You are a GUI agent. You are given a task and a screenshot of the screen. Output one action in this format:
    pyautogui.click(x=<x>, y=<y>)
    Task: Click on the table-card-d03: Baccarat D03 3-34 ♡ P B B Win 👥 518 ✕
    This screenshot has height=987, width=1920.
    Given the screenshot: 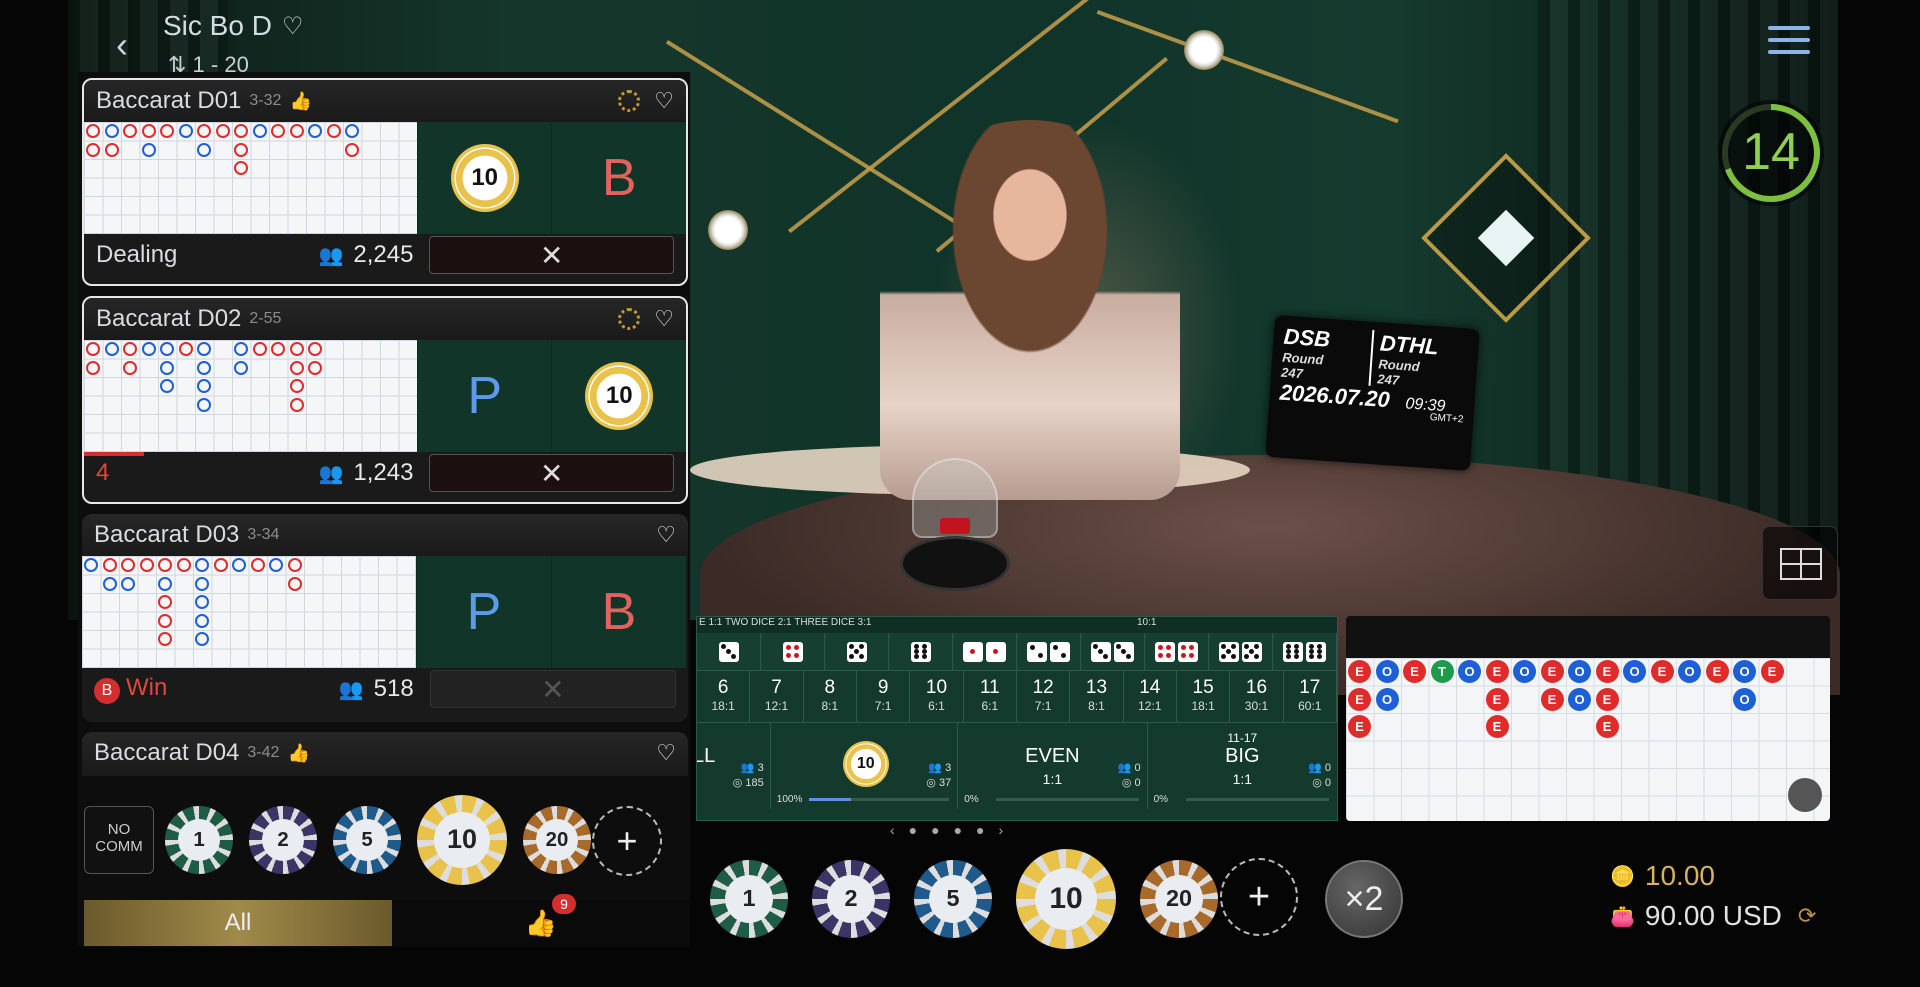 What is the action you would take?
    pyautogui.click(x=385, y=618)
    